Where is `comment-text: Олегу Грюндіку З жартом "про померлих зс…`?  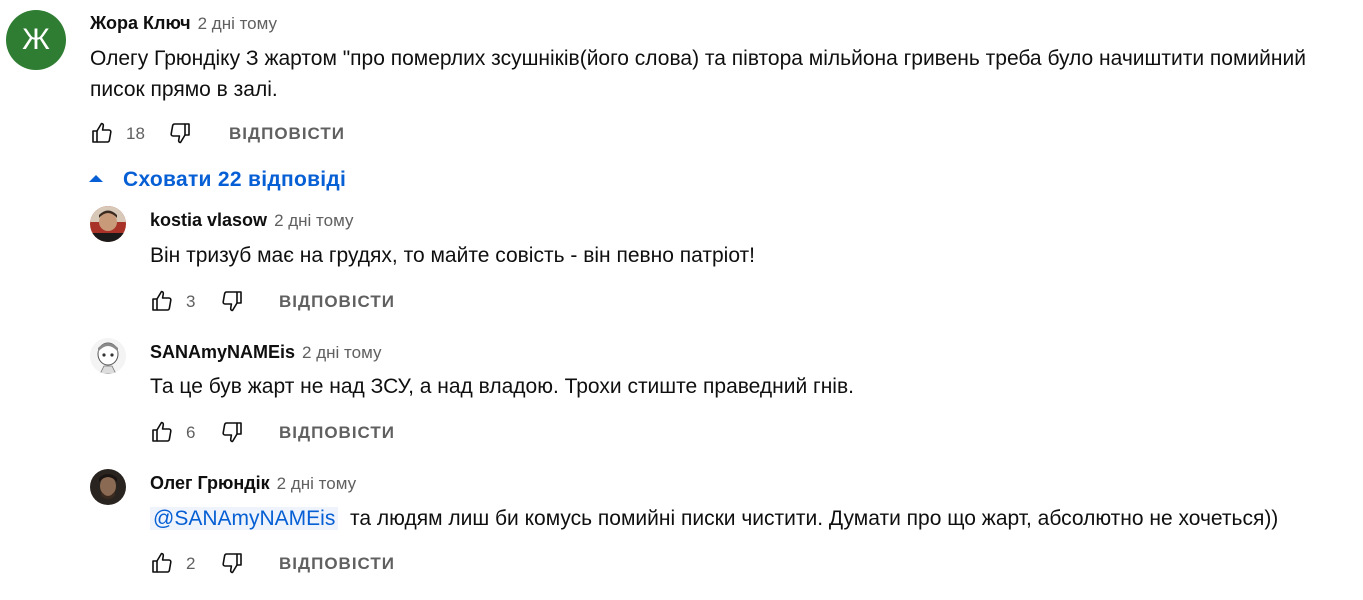
comment-text: Олегу Грюндіку З жартом "про померлих зс… is located at coordinates (720, 74).